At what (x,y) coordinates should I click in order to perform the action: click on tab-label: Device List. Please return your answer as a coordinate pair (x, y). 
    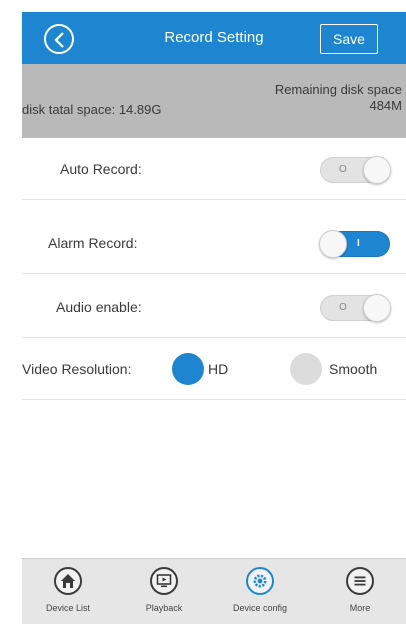
    Looking at the image, I should click on (67, 608).